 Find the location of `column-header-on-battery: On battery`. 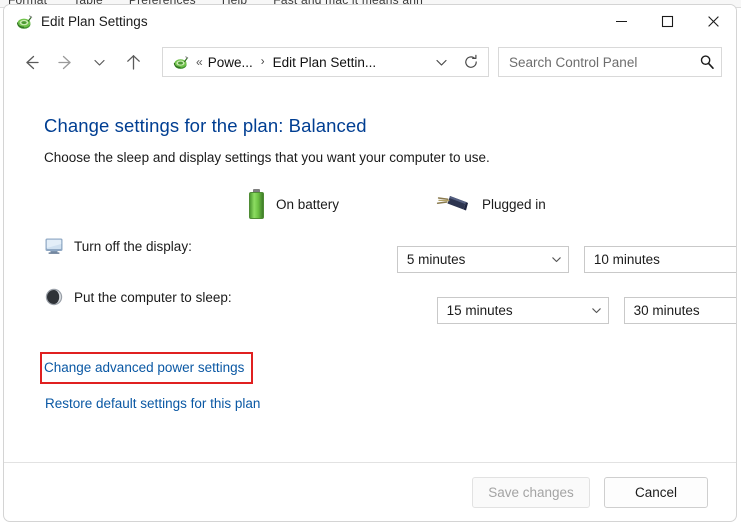

column-header-on-battery: On battery is located at coordinates (342, 204).